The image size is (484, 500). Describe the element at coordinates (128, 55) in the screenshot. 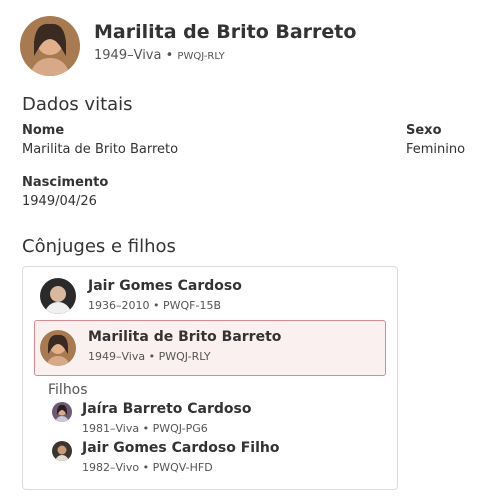

I see `lifespan: 1949–Viva` at that location.